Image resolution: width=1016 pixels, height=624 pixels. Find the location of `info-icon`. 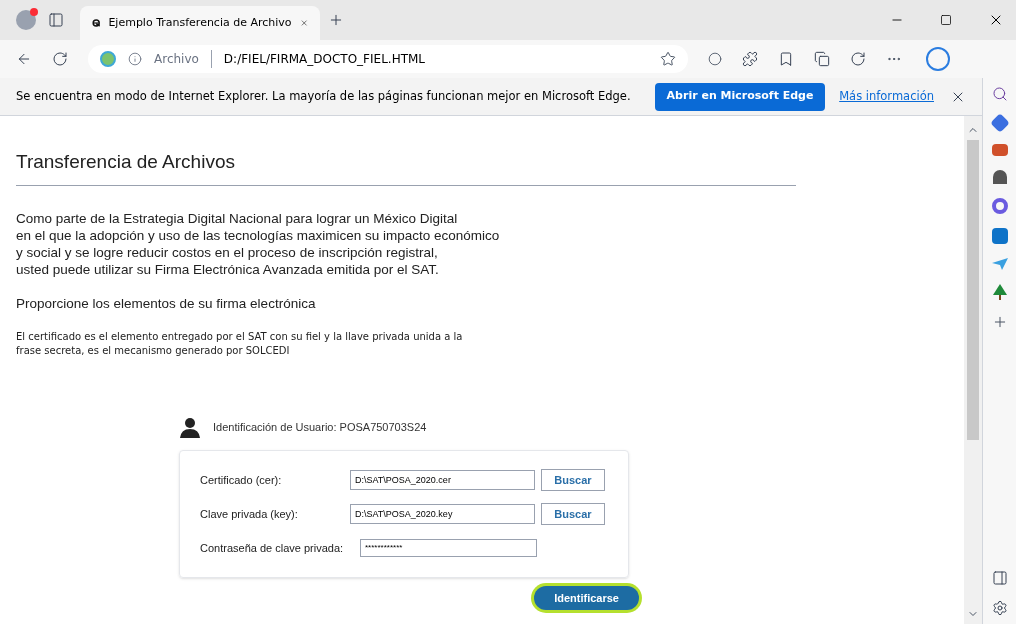

info-icon is located at coordinates (135, 59).